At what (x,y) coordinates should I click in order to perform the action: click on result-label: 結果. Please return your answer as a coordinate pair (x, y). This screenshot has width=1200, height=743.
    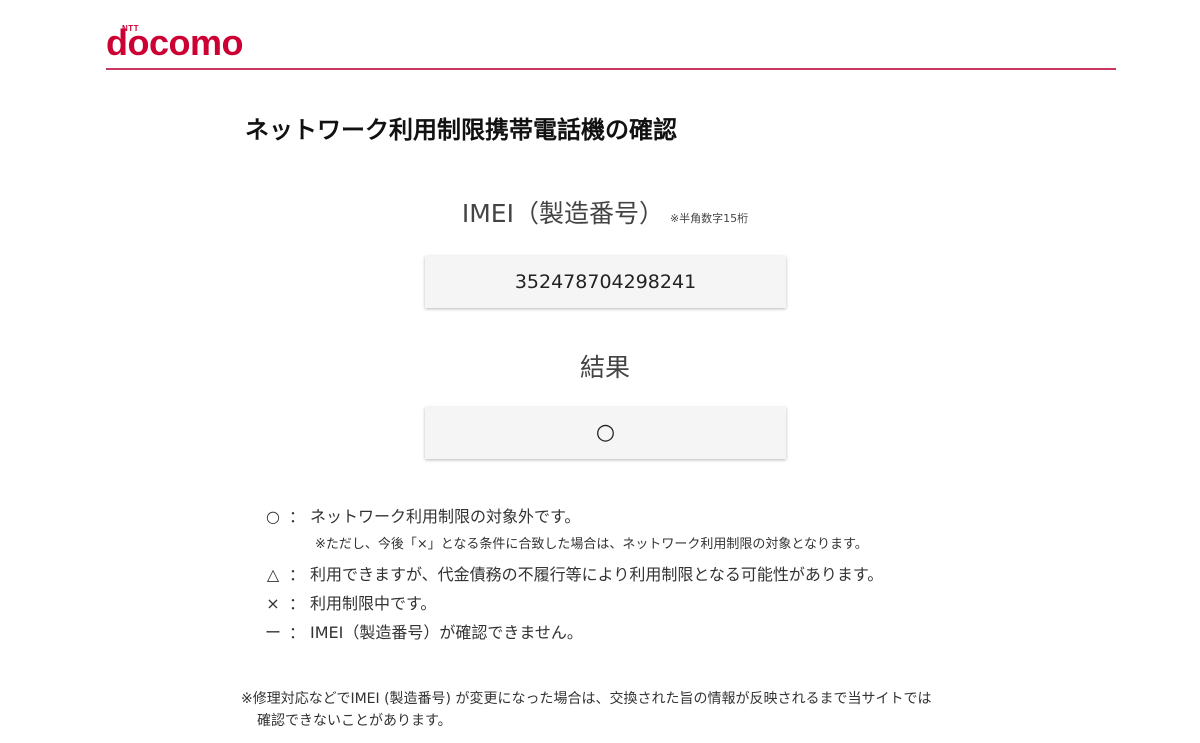
    Looking at the image, I should click on (604, 367).